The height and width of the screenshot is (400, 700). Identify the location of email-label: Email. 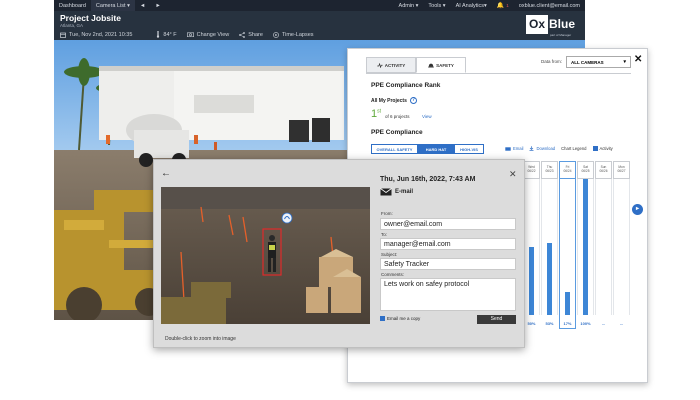
(518, 148).